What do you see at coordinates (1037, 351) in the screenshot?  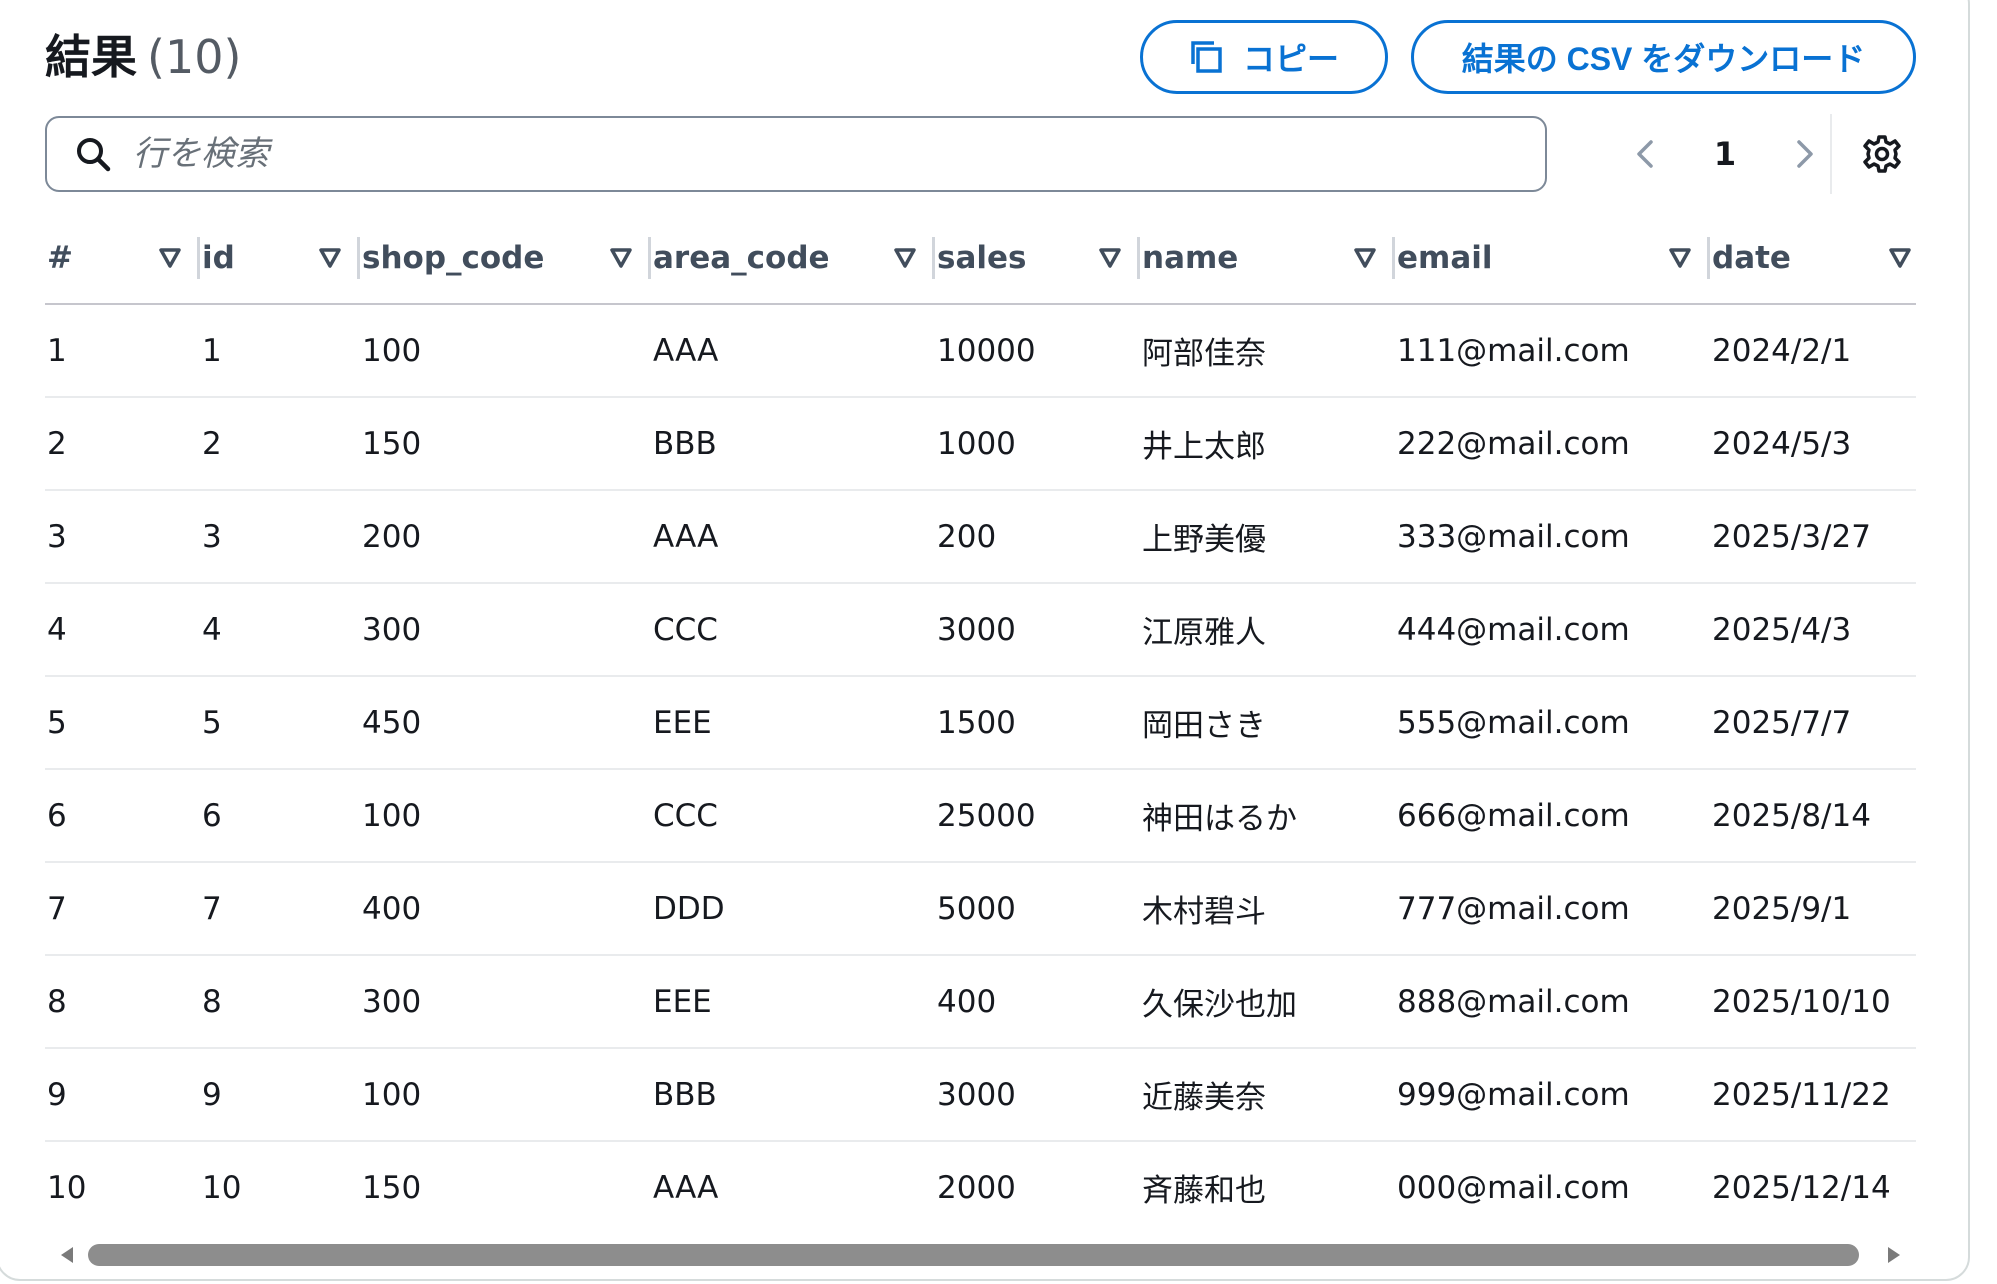 I see `table-cell: 10000` at bounding box center [1037, 351].